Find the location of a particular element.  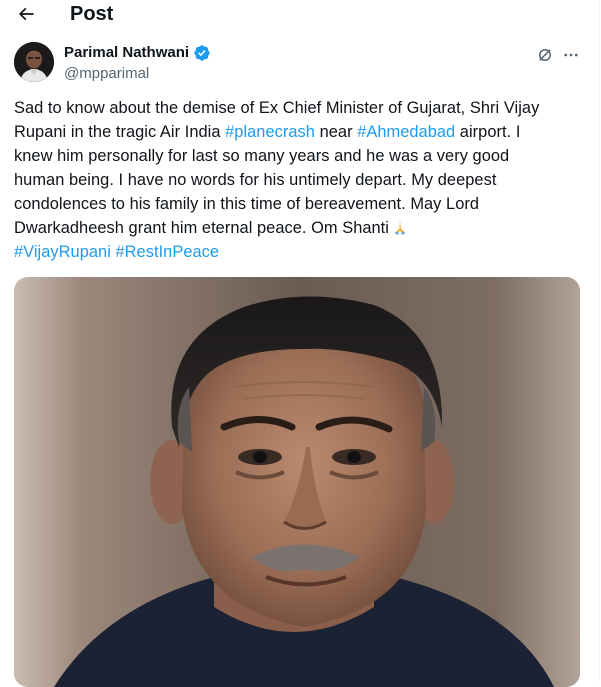

more-button is located at coordinates (571, 55).